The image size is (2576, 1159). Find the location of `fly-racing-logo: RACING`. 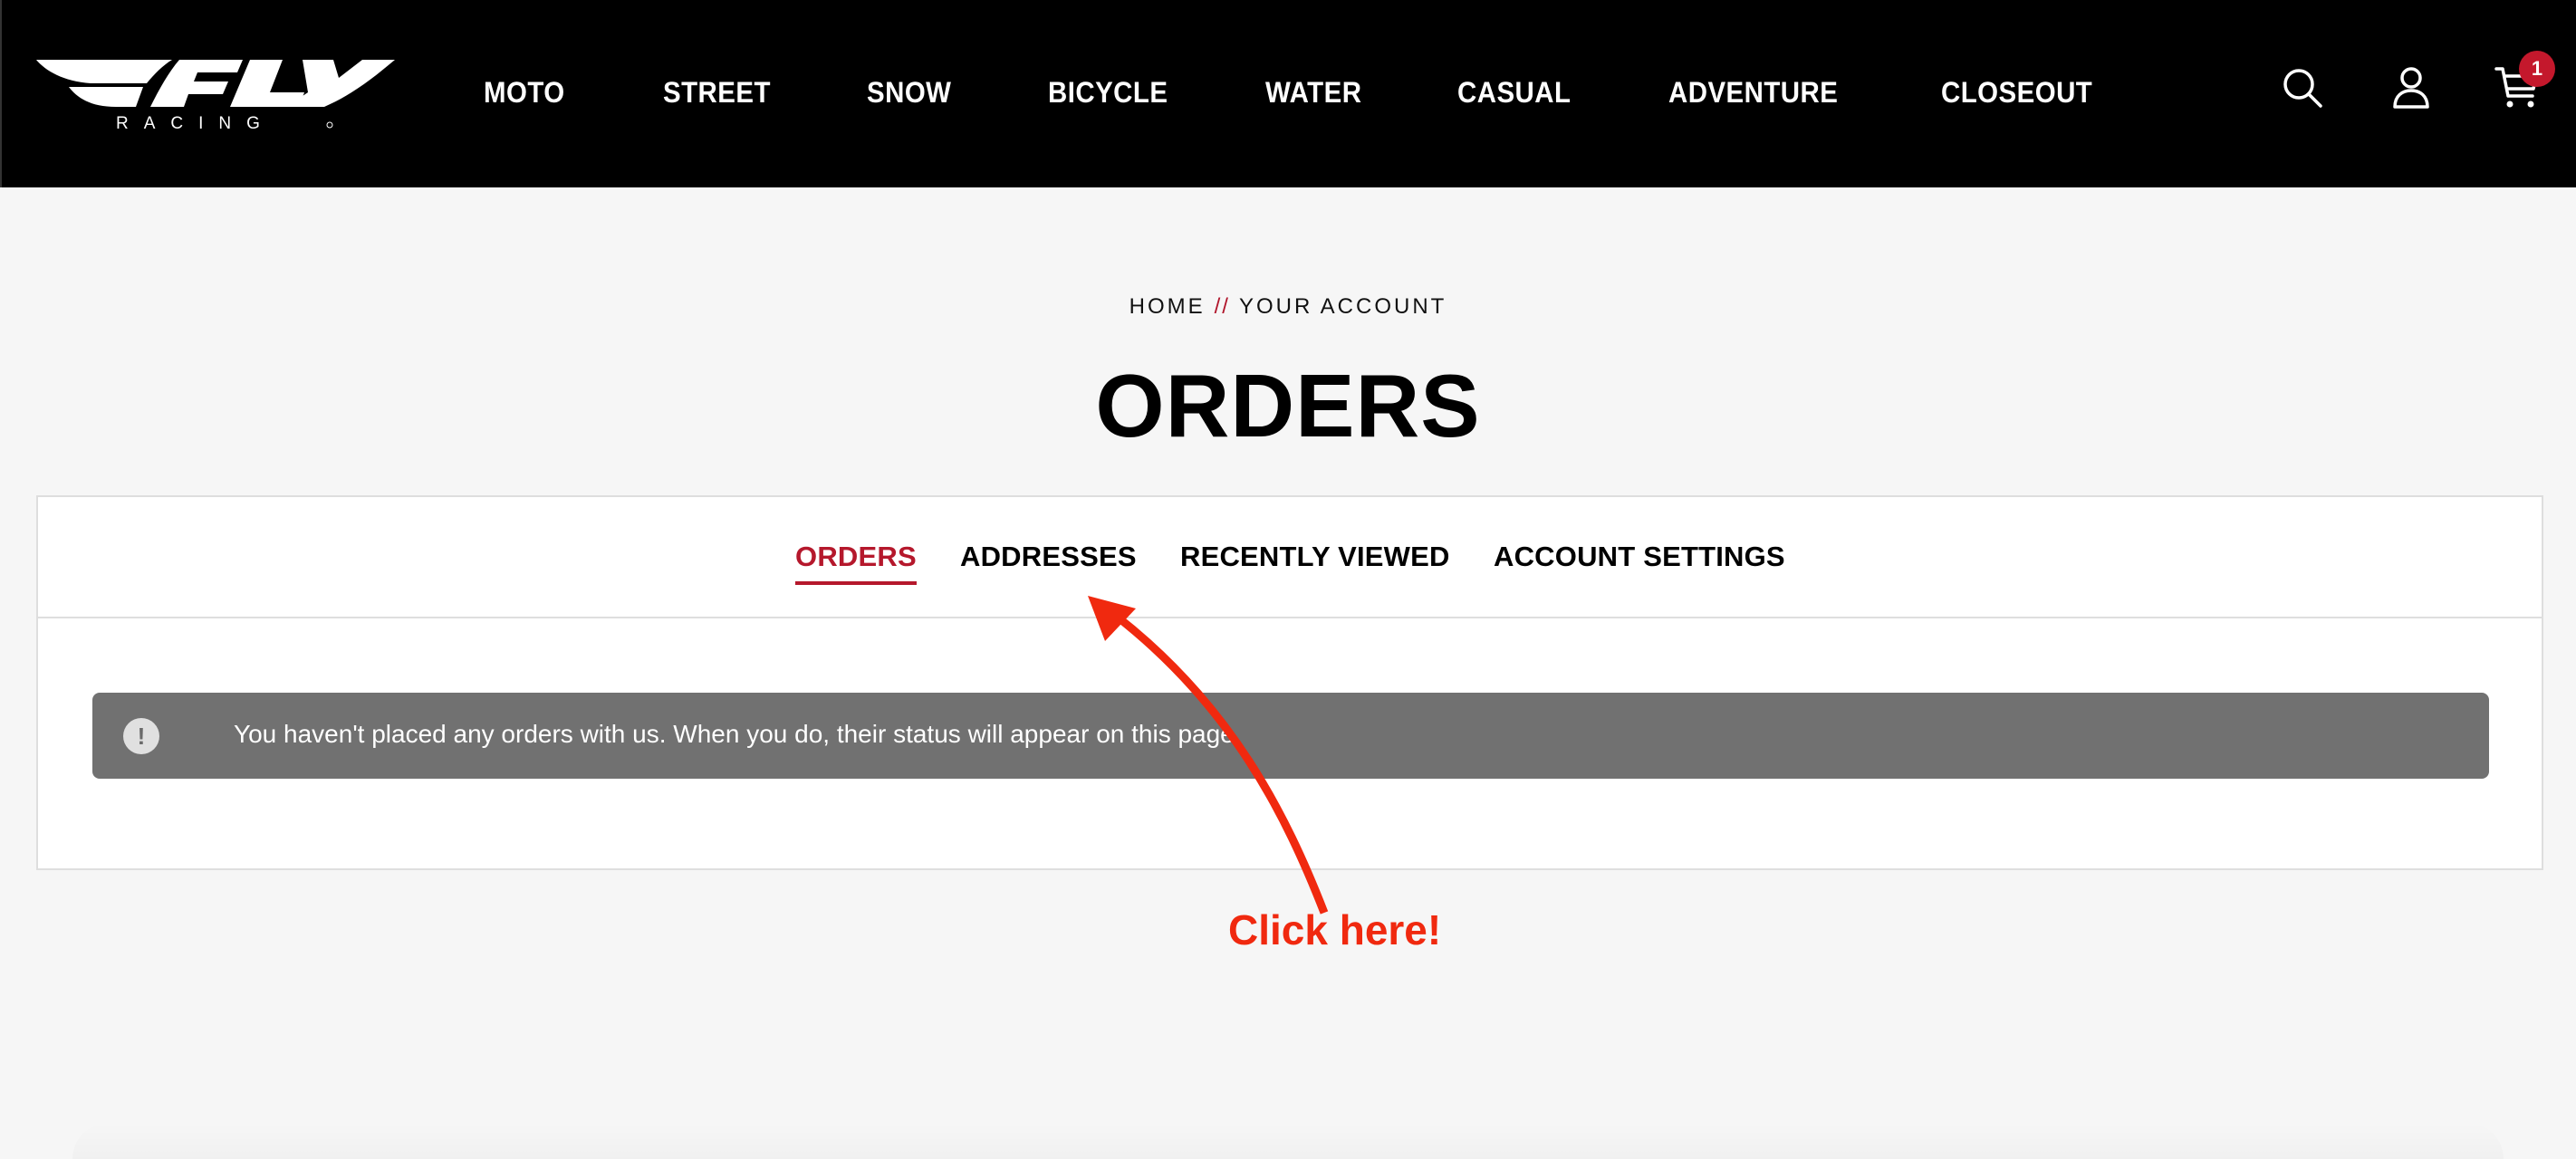

fly-racing-logo: RACING is located at coordinates (215, 94).